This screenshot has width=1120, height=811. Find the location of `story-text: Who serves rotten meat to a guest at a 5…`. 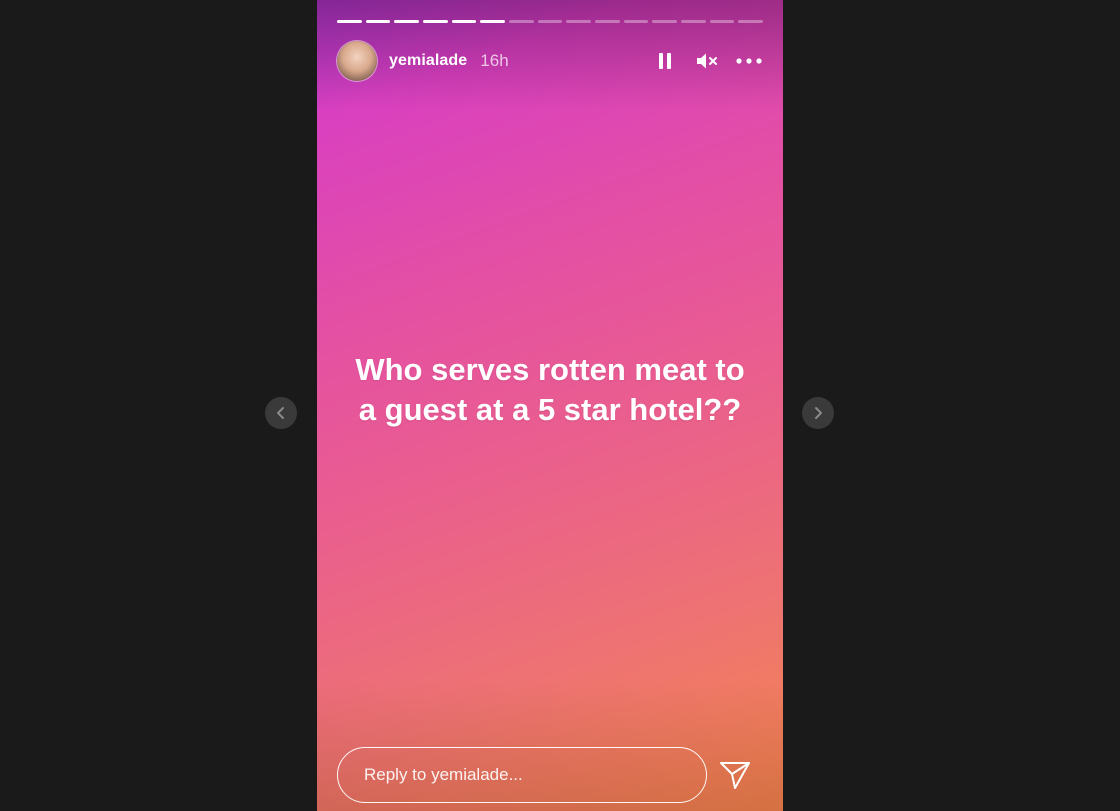

story-text: Who serves rotten meat to a guest at a 5… is located at coordinates (550, 389).